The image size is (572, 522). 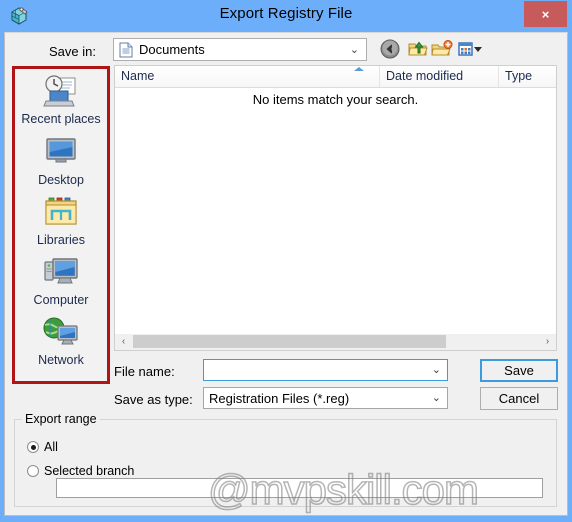 I want to click on up-folder-icon, so click(x=418, y=52).